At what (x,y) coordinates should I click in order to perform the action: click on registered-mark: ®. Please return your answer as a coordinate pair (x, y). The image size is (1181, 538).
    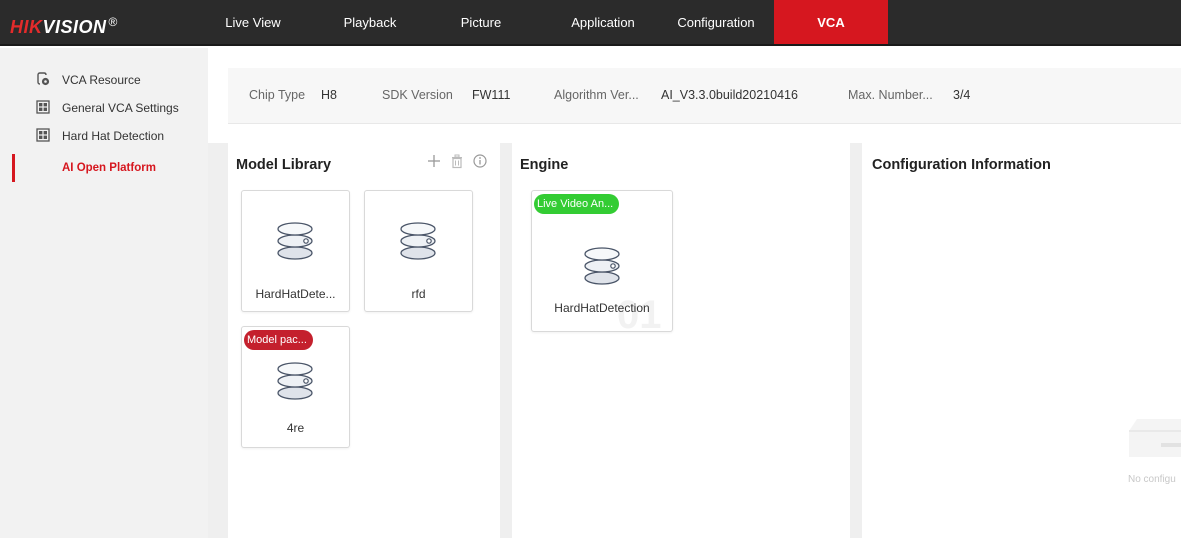
    Looking at the image, I should click on (113, 22).